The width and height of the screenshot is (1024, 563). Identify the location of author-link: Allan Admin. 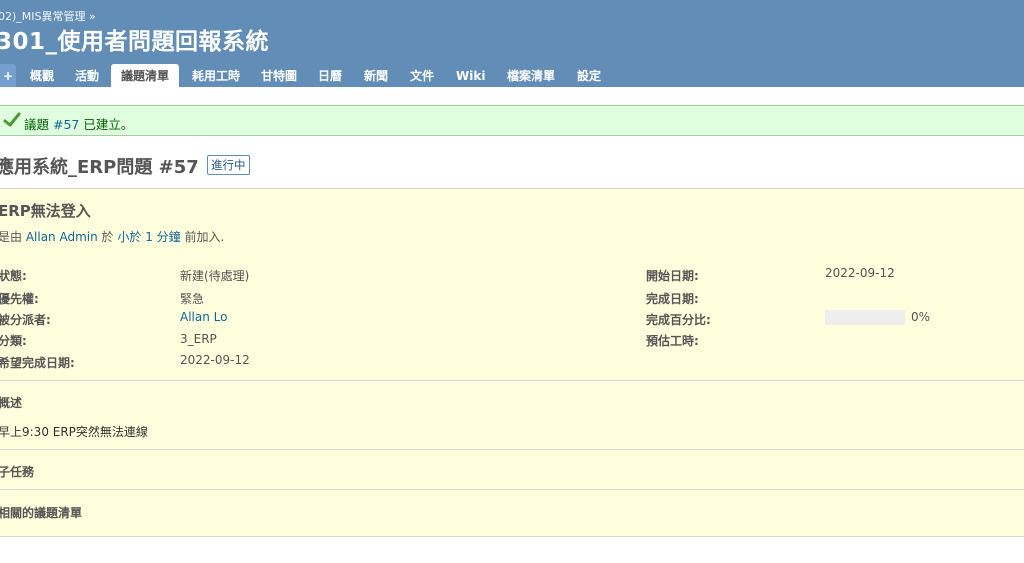
(62, 237).